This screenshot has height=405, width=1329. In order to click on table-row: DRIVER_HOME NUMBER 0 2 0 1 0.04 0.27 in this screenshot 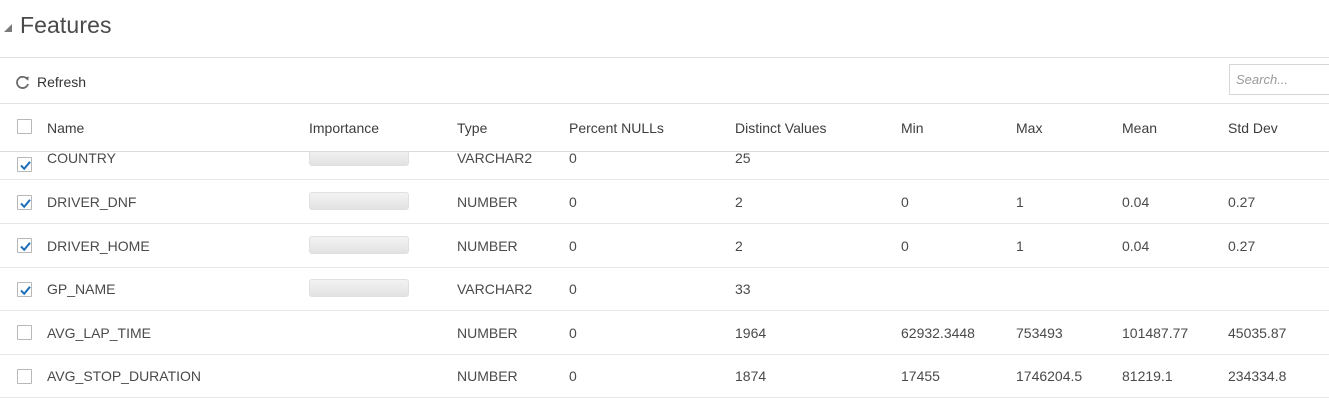, I will do `click(664, 246)`.